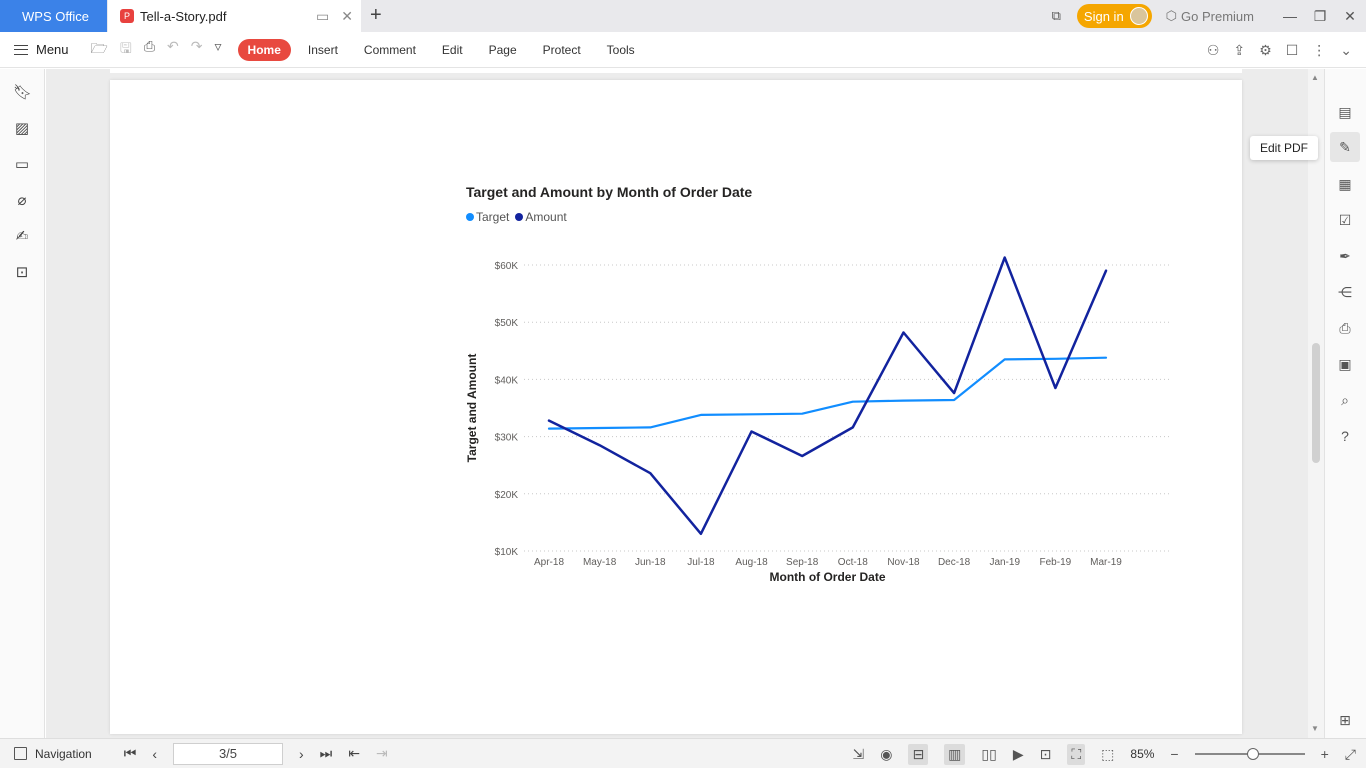 The height and width of the screenshot is (769, 1366). What do you see at coordinates (1076, 754) in the screenshot?
I see `fit-page-icon: ⛶` at bounding box center [1076, 754].